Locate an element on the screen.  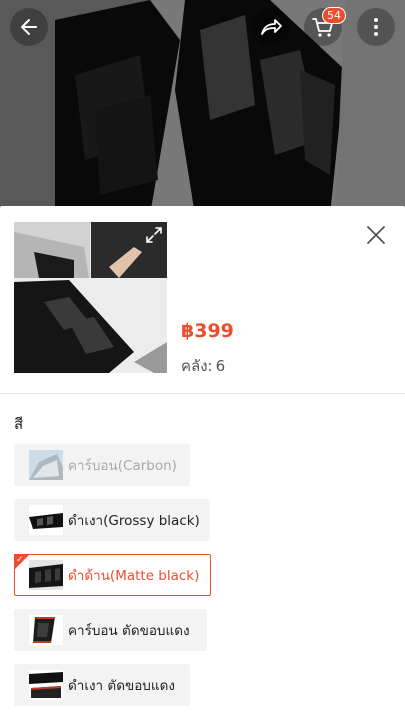
back-arrow-icon is located at coordinates (29, 27).